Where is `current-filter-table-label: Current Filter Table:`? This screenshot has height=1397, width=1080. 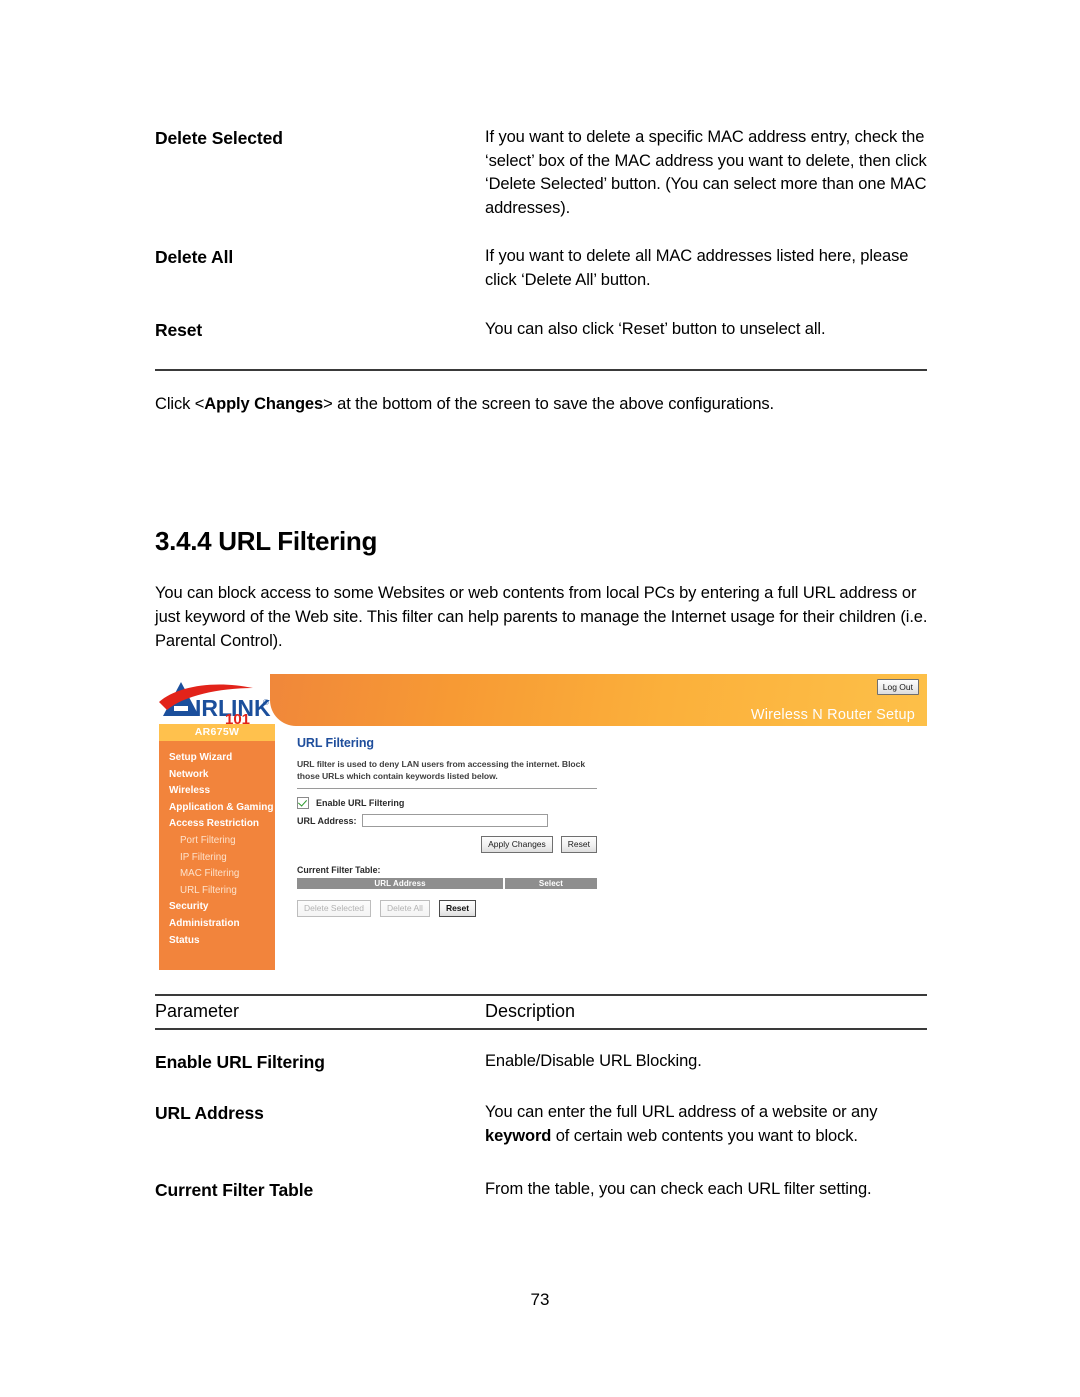 current-filter-table-label: Current Filter Table: is located at coordinates (339, 870).